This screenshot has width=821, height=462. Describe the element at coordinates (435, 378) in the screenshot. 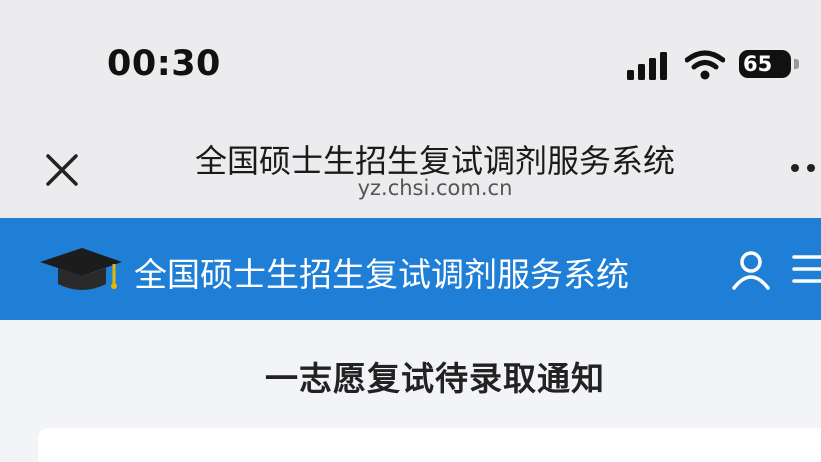

I see `page-heading: 一志愿复试待录取通知` at that location.